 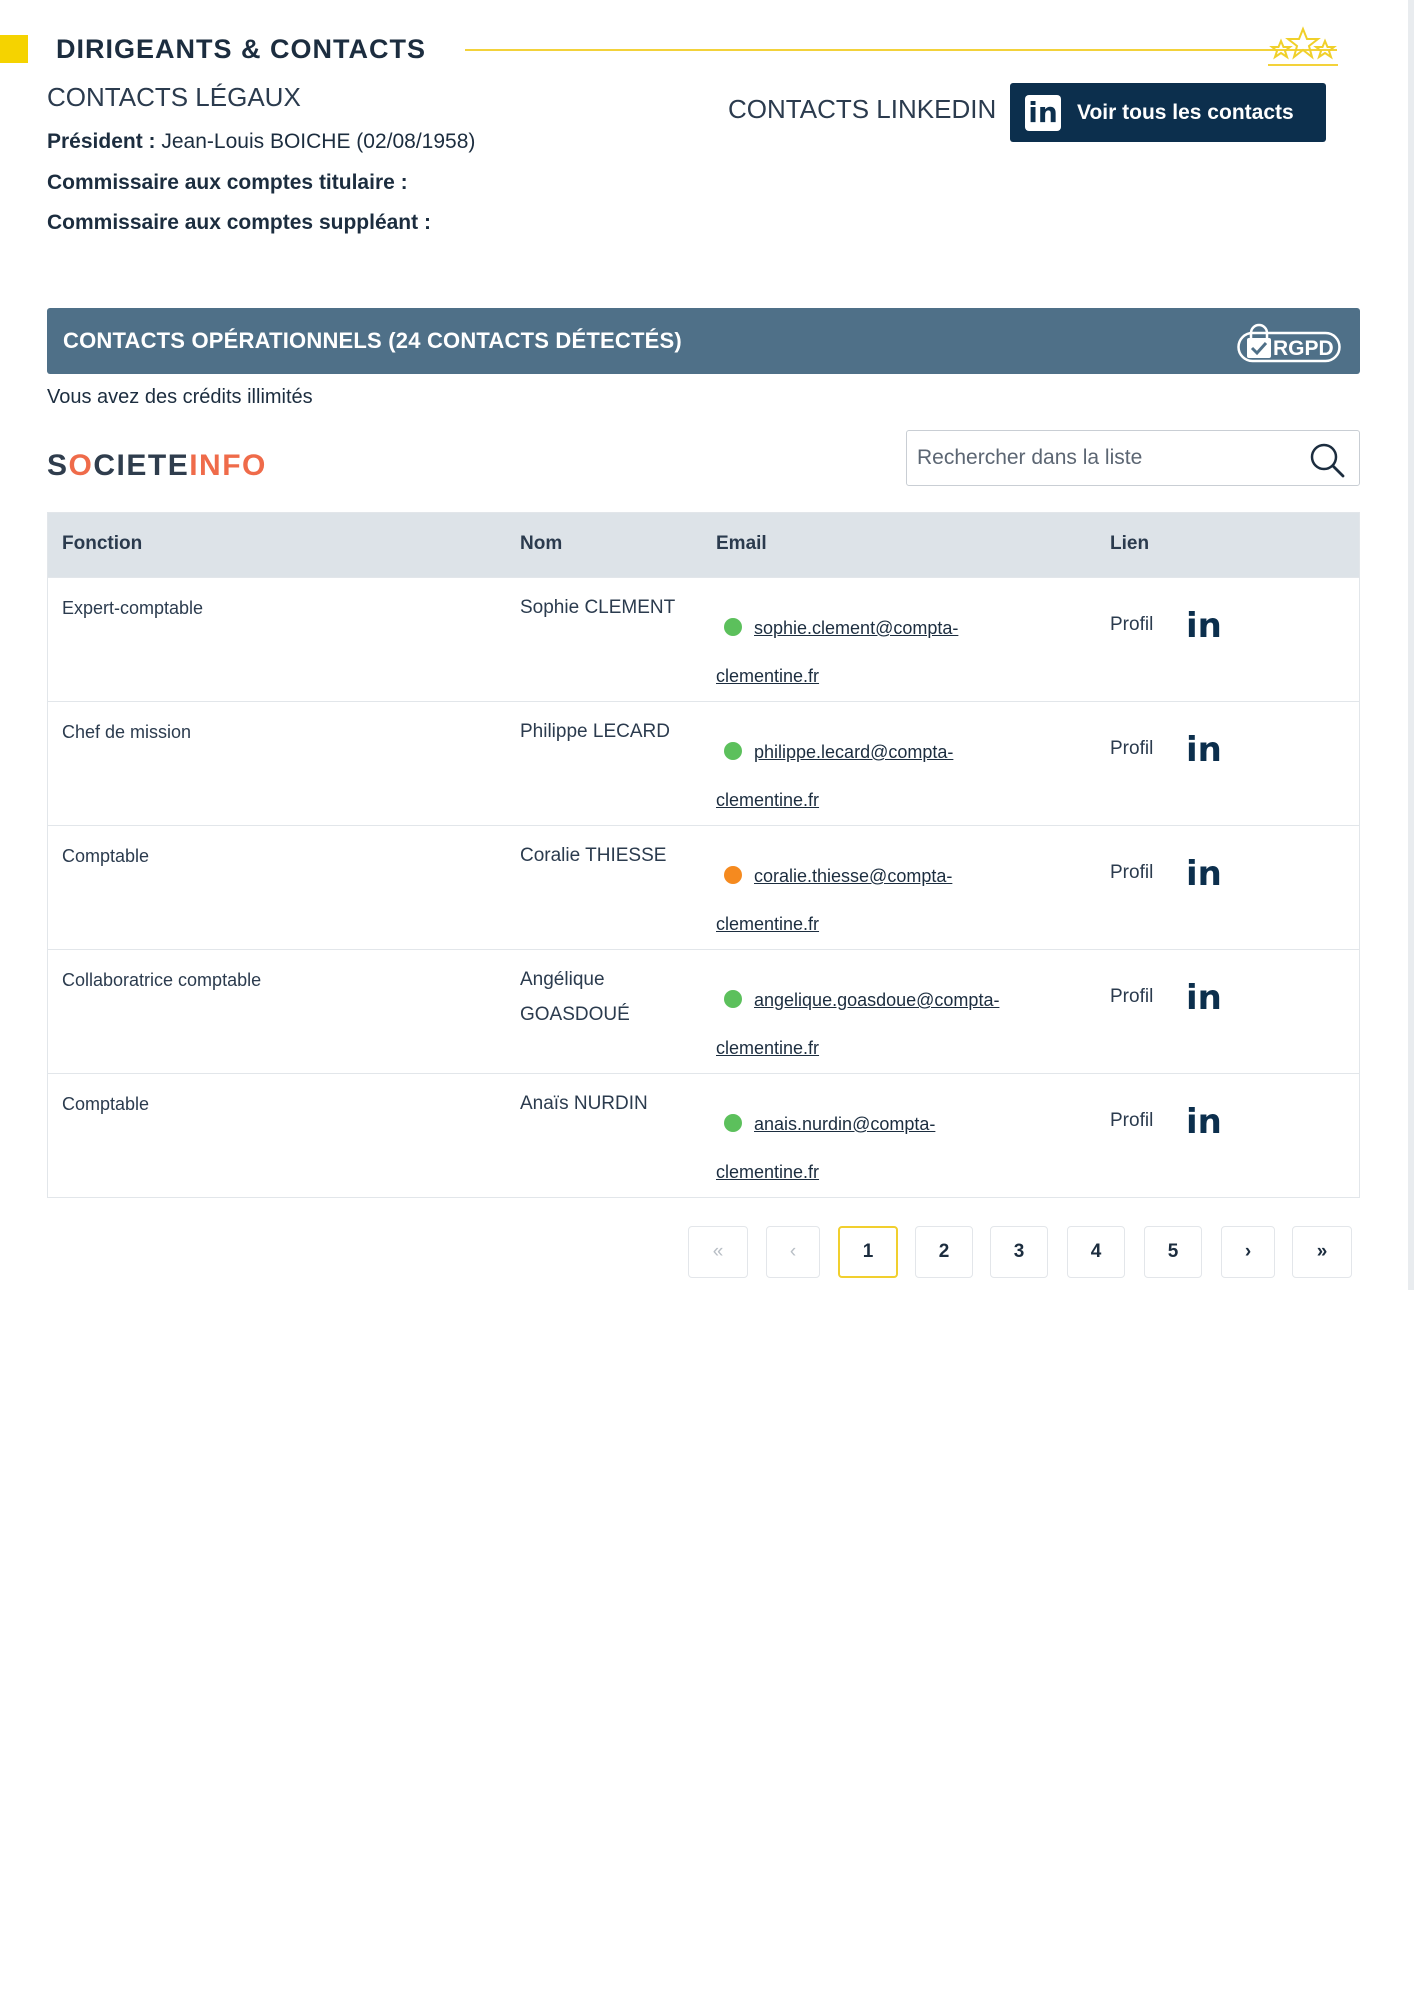 I want to click on section-title: DIRIGEANTS & CONTACTS, so click(x=241, y=49).